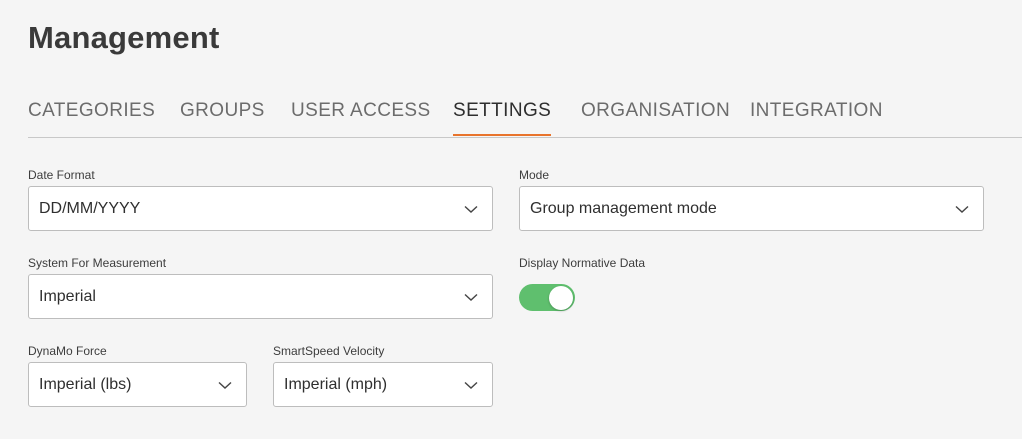 The width and height of the screenshot is (1022, 439). What do you see at coordinates (561, 297) in the screenshot?
I see `toggle-knob` at bounding box center [561, 297].